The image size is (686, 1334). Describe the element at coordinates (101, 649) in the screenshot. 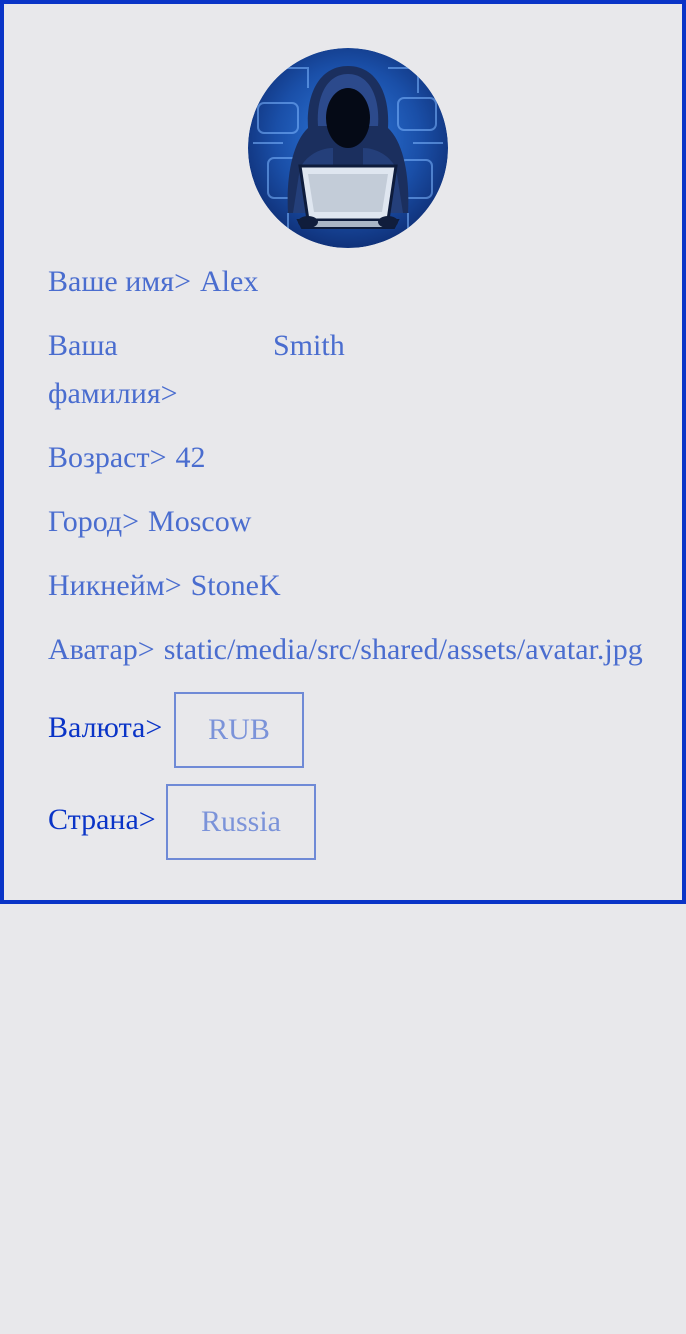

I see `avatar-label: Аватар>` at that location.